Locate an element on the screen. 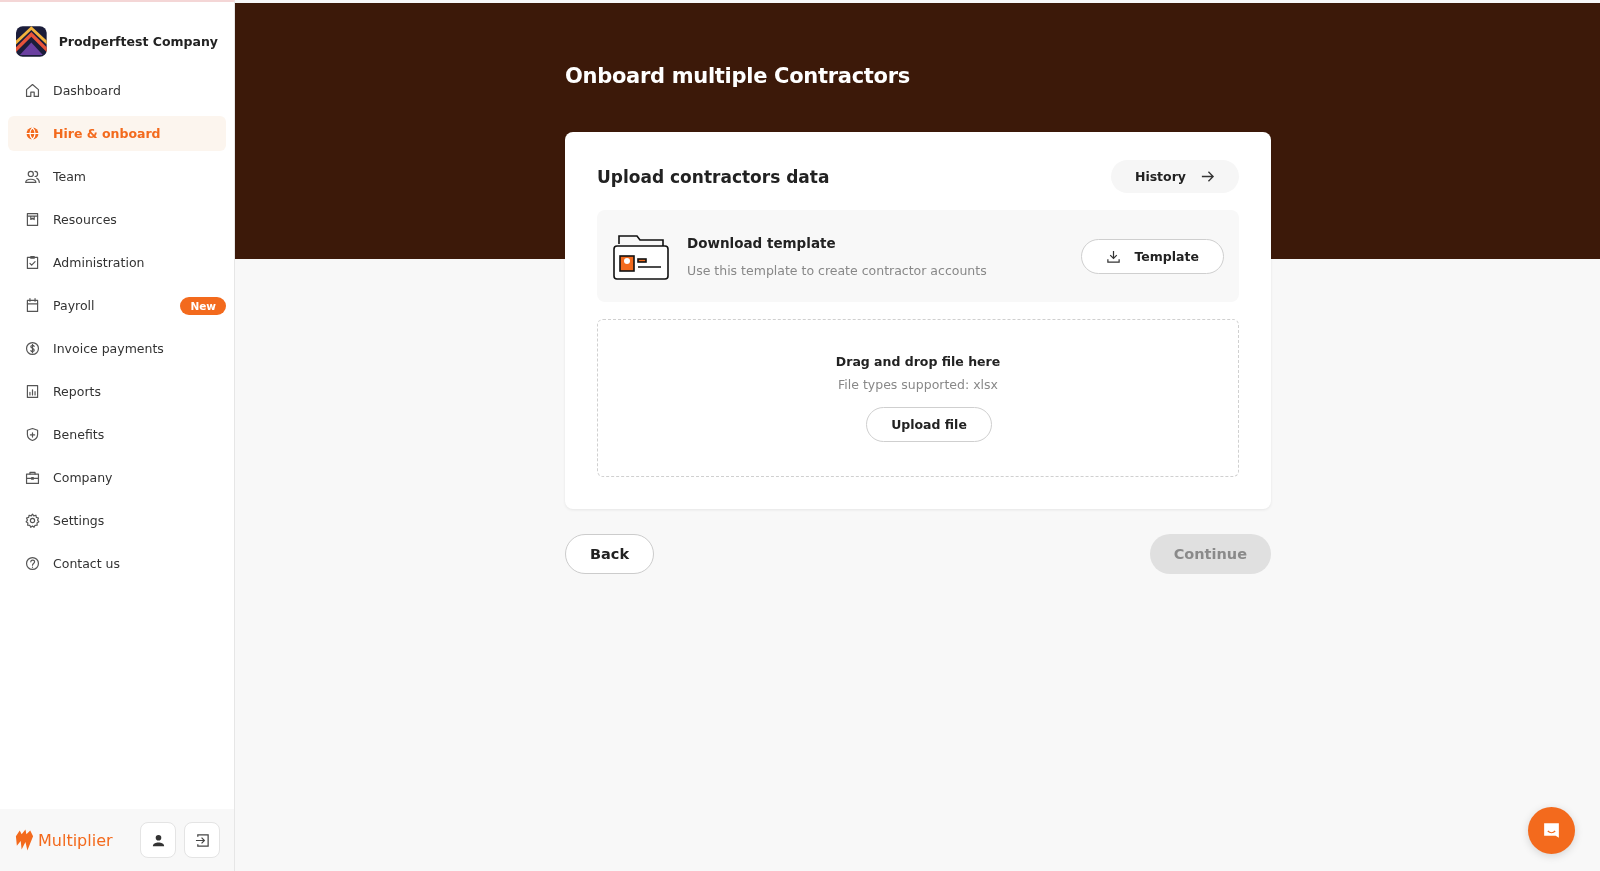 The height and width of the screenshot is (871, 1600). clipboard-icon is located at coordinates (32, 262).